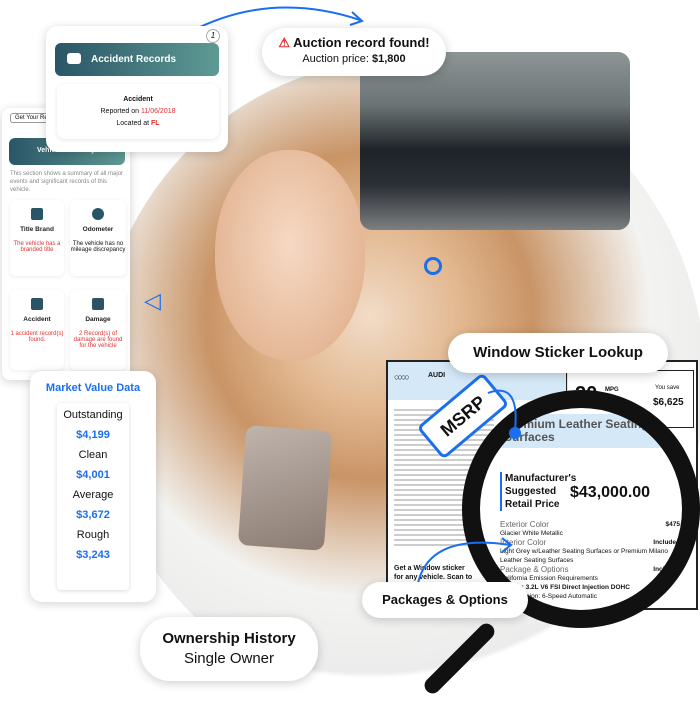  I want to click on tile-label: Damage, so click(98, 319).